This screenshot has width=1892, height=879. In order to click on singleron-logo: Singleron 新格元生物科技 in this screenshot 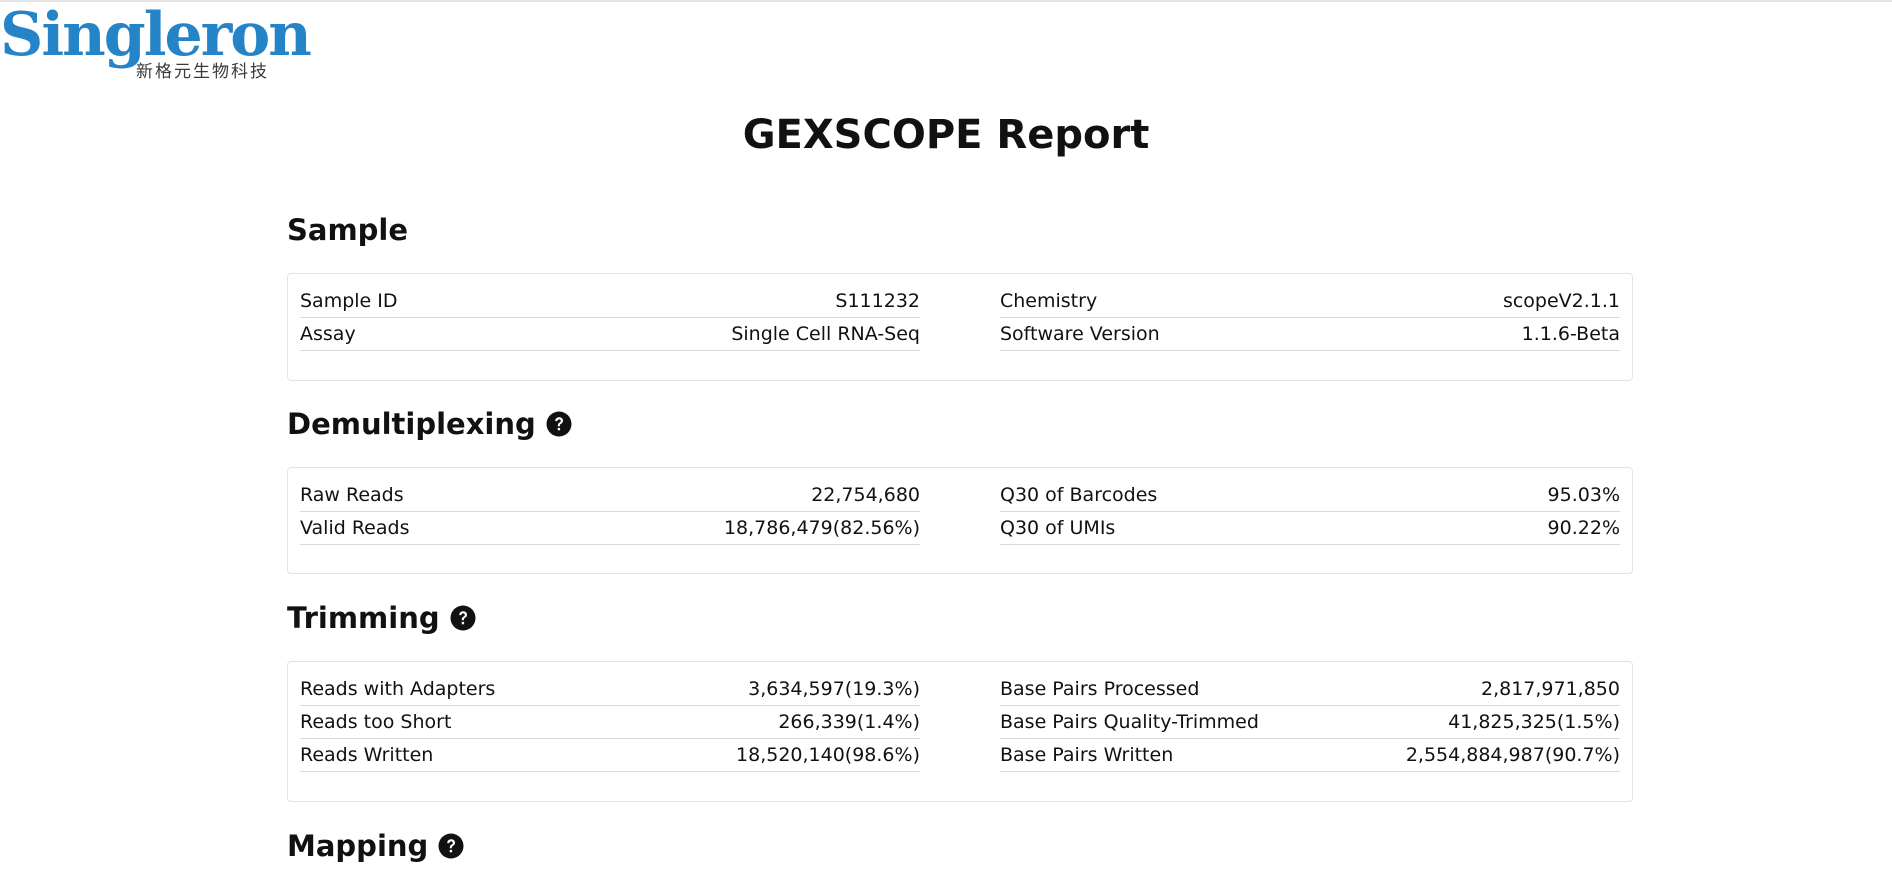, I will do `click(156, 43)`.